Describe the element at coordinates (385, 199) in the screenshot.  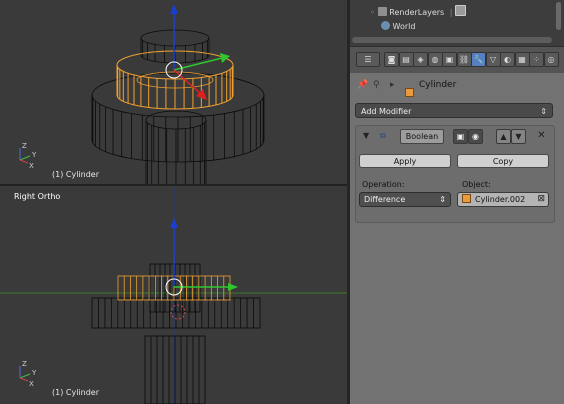
I see `operation-value: Difference` at that location.